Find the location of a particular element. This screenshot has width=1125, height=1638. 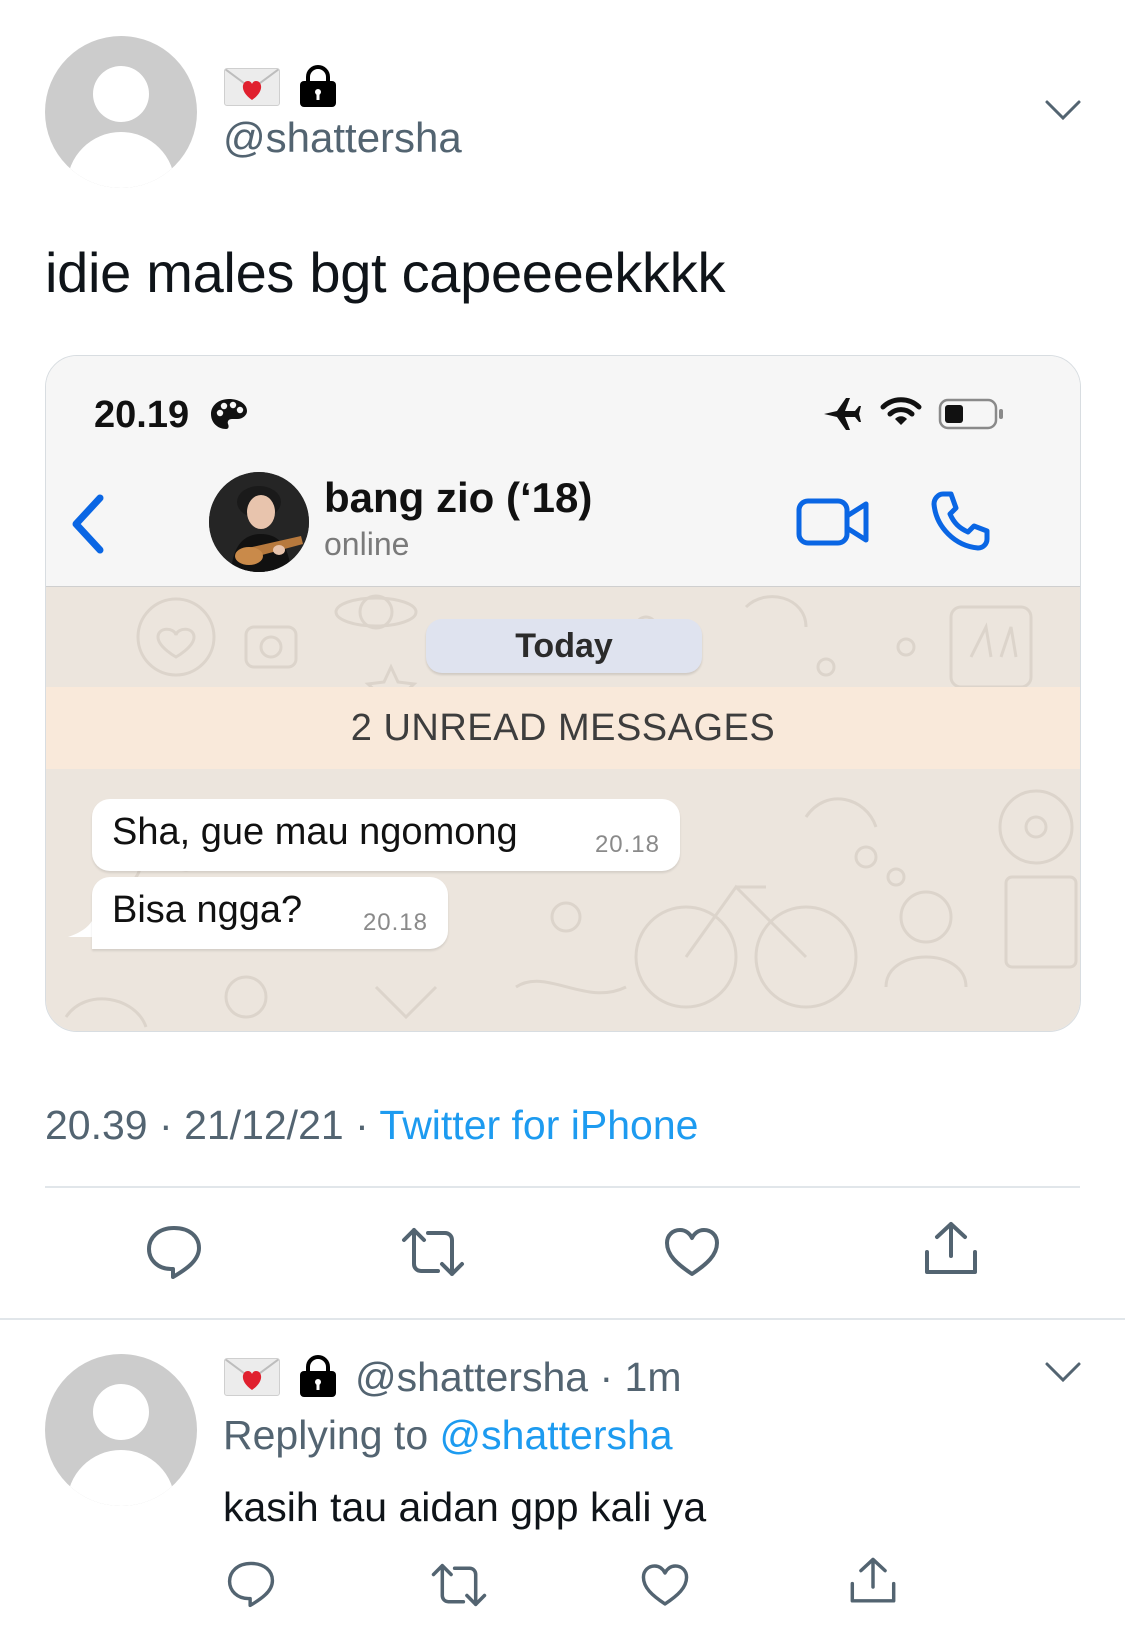

tweet-metadata: 20.39 · 21/12/21 · Twitter for iPhone is located at coordinates (371, 1125).